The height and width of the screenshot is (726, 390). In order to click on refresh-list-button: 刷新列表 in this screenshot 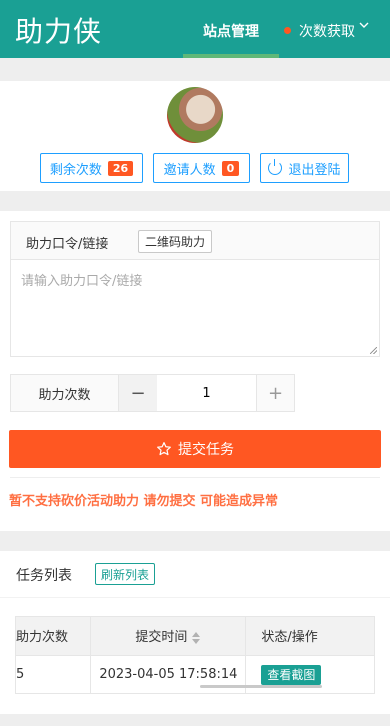, I will do `click(125, 574)`.